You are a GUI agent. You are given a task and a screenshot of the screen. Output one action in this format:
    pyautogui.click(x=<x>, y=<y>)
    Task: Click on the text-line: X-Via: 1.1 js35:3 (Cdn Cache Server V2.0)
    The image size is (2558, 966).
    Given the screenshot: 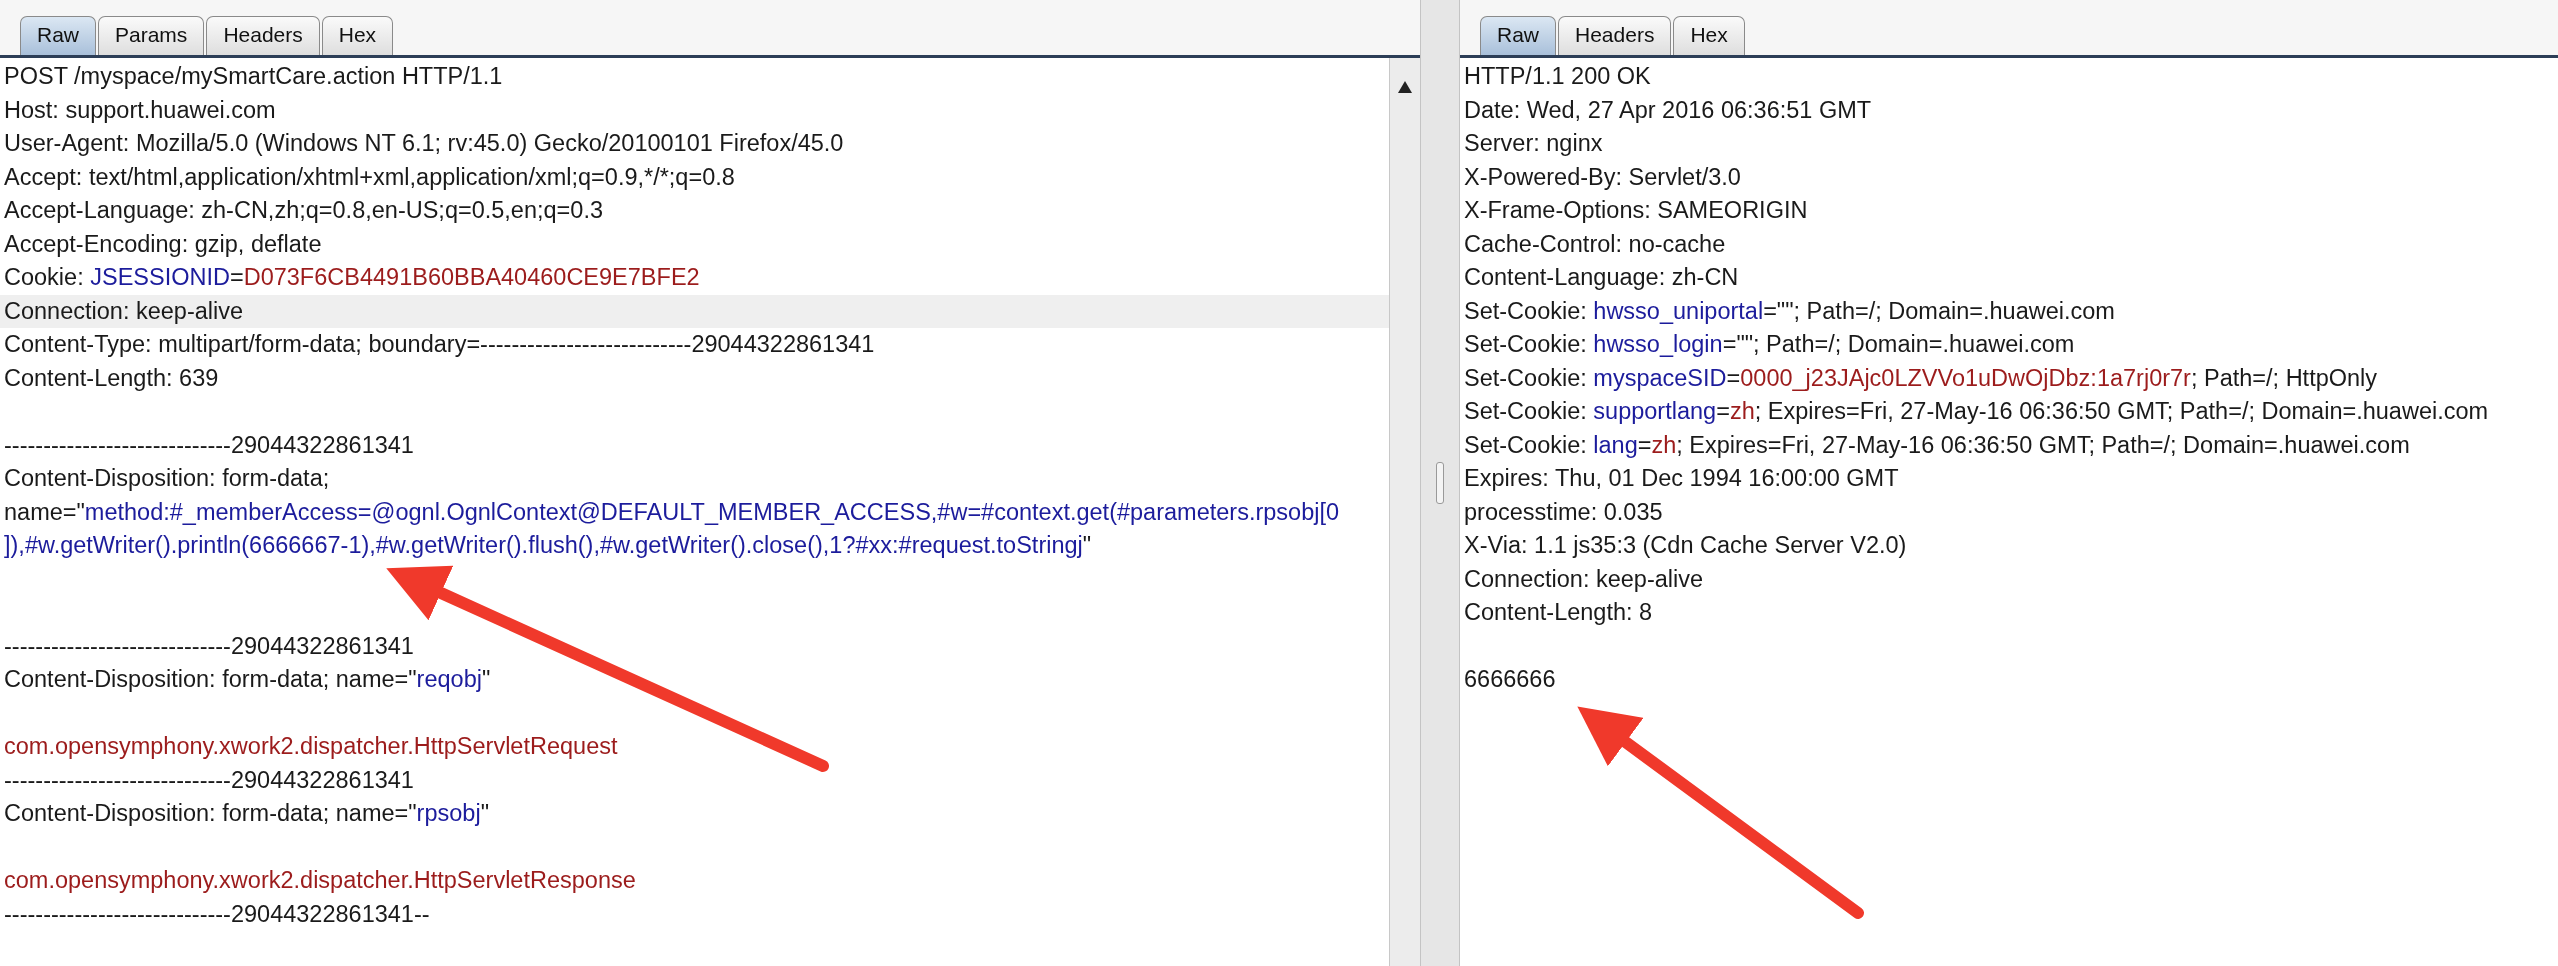 What is the action you would take?
    pyautogui.click(x=1685, y=545)
    